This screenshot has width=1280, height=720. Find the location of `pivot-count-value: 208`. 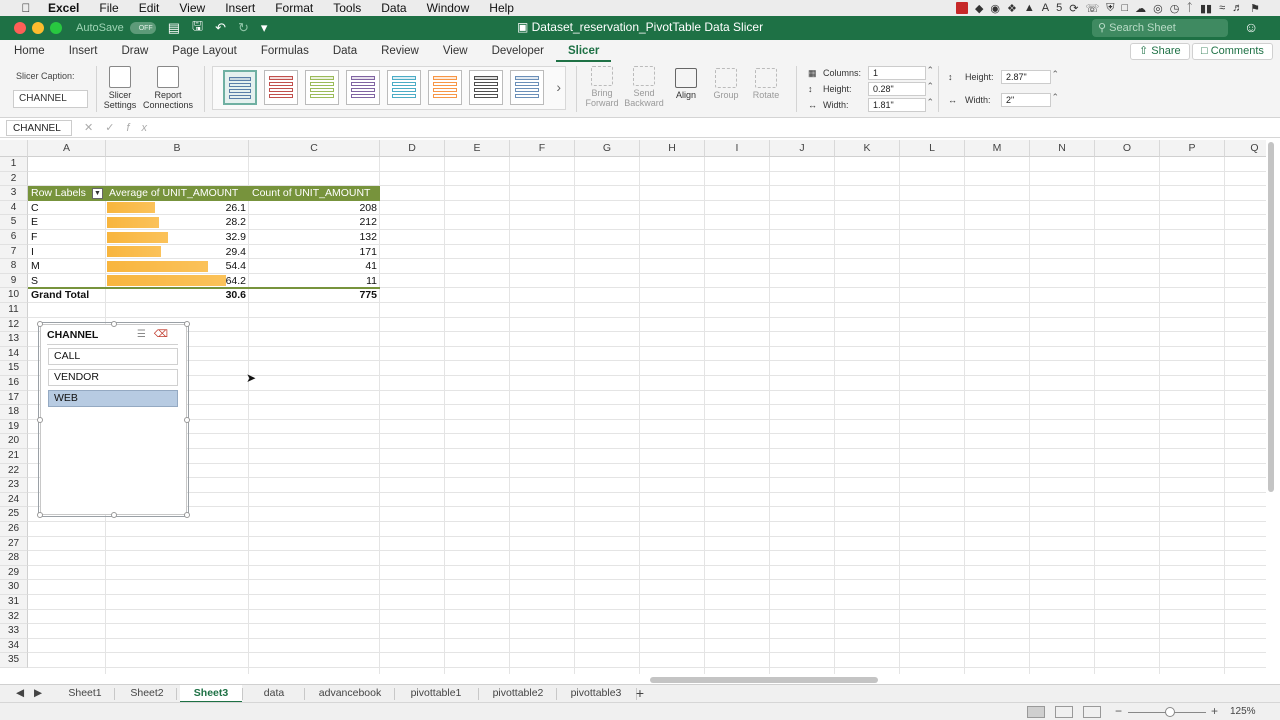

pivot-count-value: 208 is located at coordinates (314, 208).